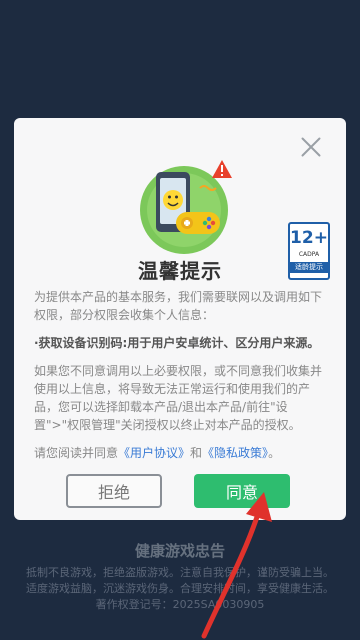 This screenshot has height=640, width=360. I want to click on agree-button: 同意, so click(242, 491).